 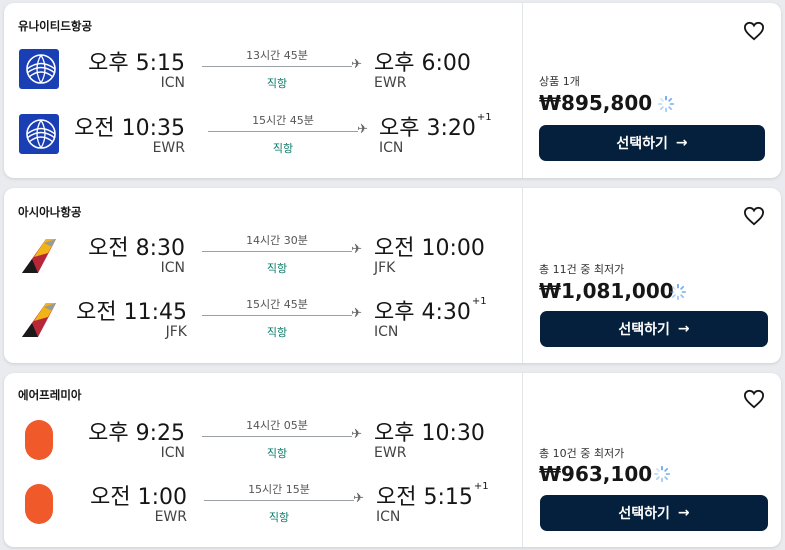 I want to click on return-leg: 오전 11:45 JFK 15시간 45분 ✈ 직항 오후 4:30+1 ICN, so click(x=262, y=317).